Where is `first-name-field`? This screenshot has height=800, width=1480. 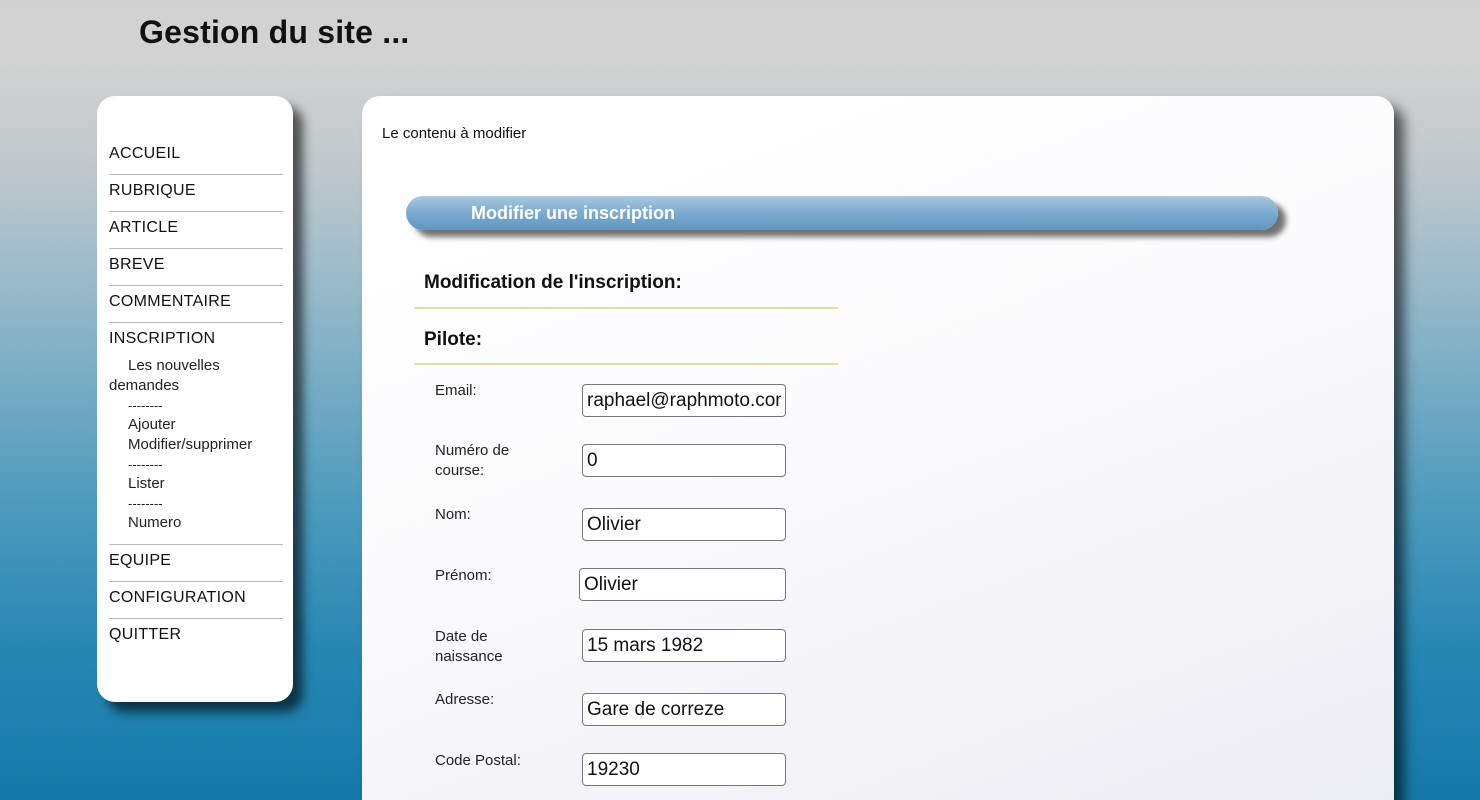
first-name-field is located at coordinates (682, 584).